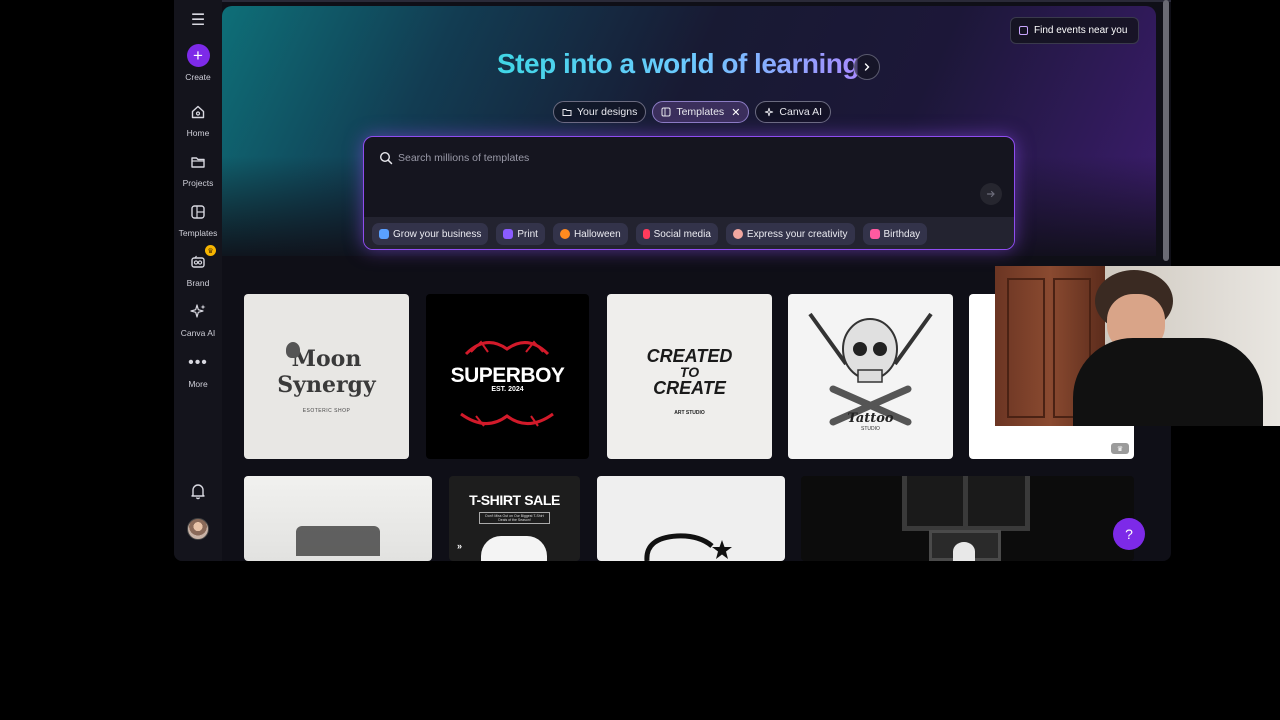 This screenshot has height=720, width=1280. I want to click on tv-screen-figure, so click(964, 551).